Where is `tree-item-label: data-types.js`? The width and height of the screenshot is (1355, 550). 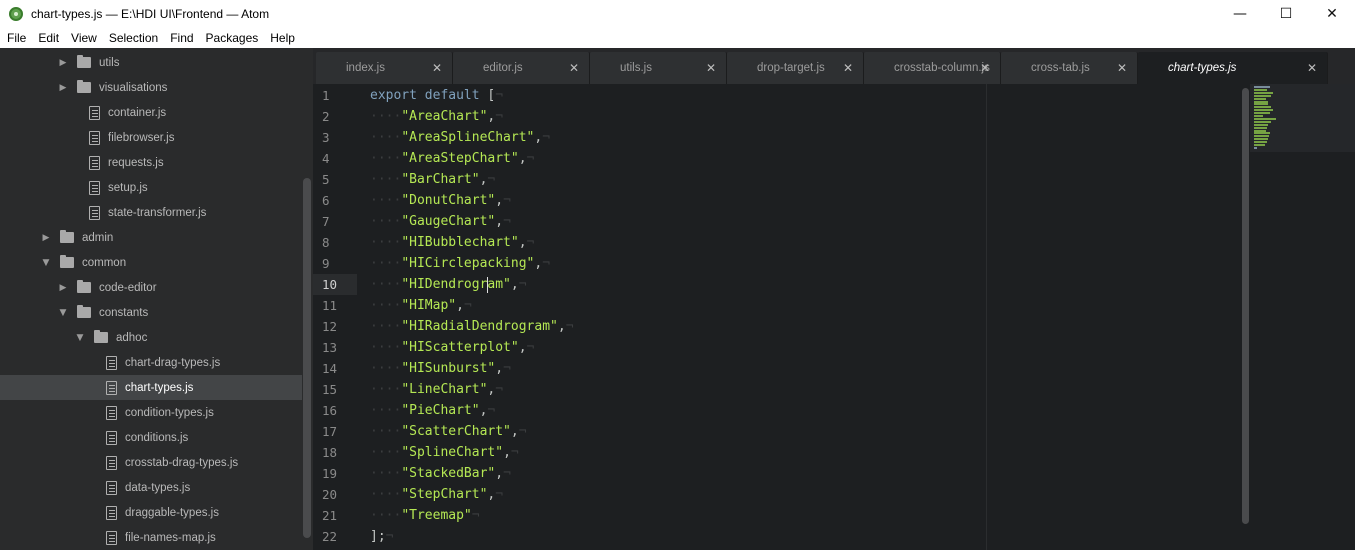
tree-item-label: data-types.js is located at coordinates (158, 487).